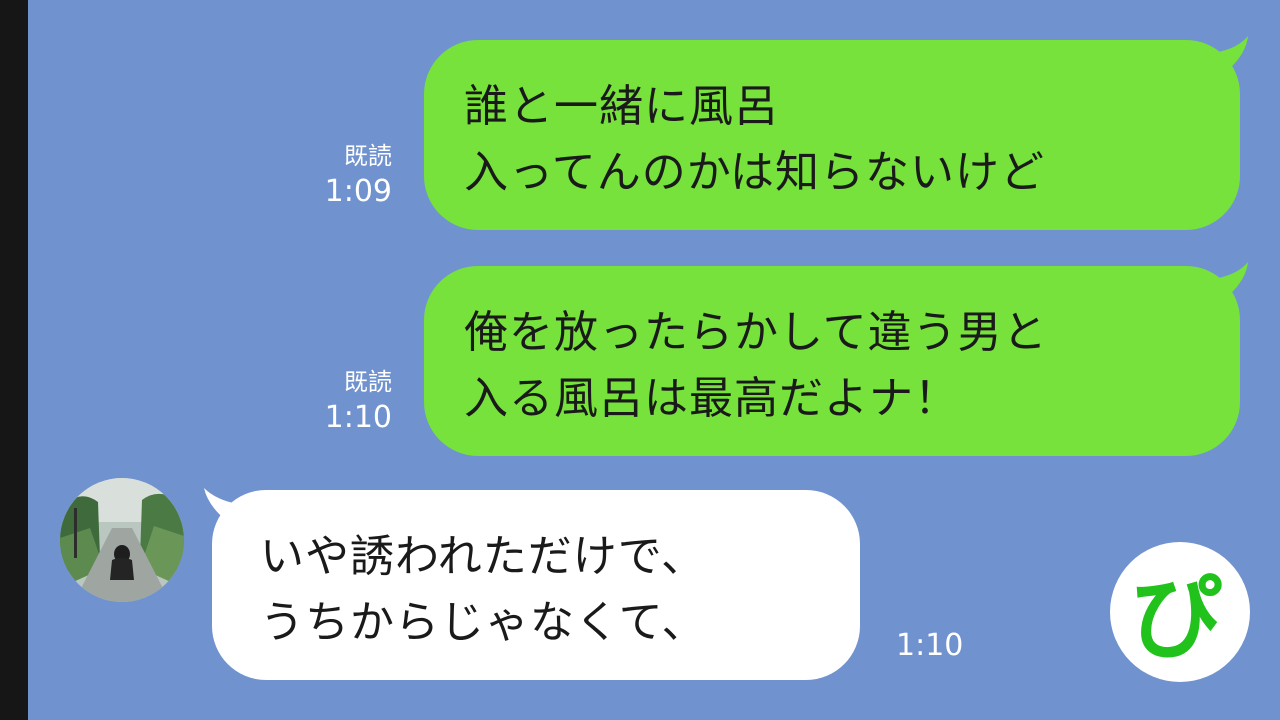 The width and height of the screenshot is (1280, 720). I want to click on message-line: うちからじゃなくて、, so click(483, 622).